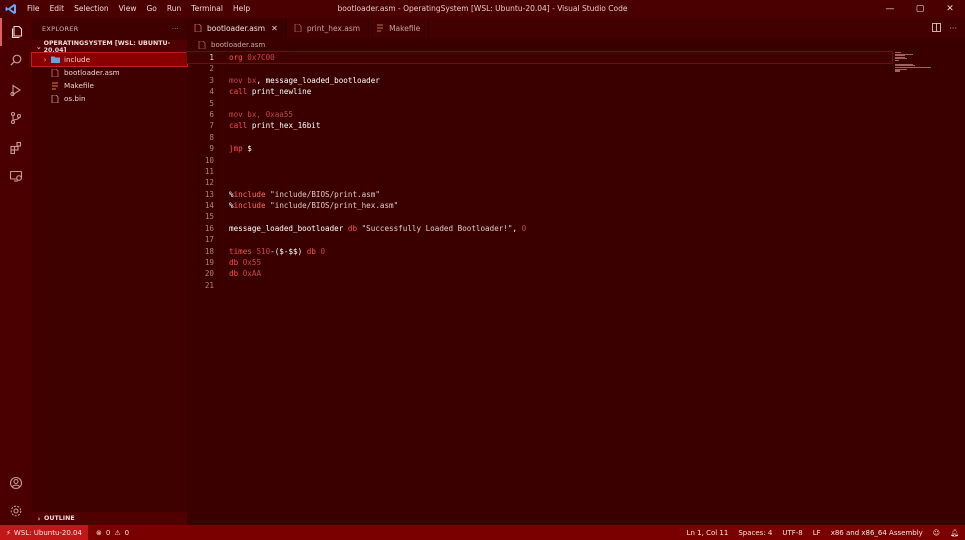 This screenshot has height=540, width=965. Describe the element at coordinates (260, 92) in the screenshot. I see `code-line: 4 call print_newline` at that location.